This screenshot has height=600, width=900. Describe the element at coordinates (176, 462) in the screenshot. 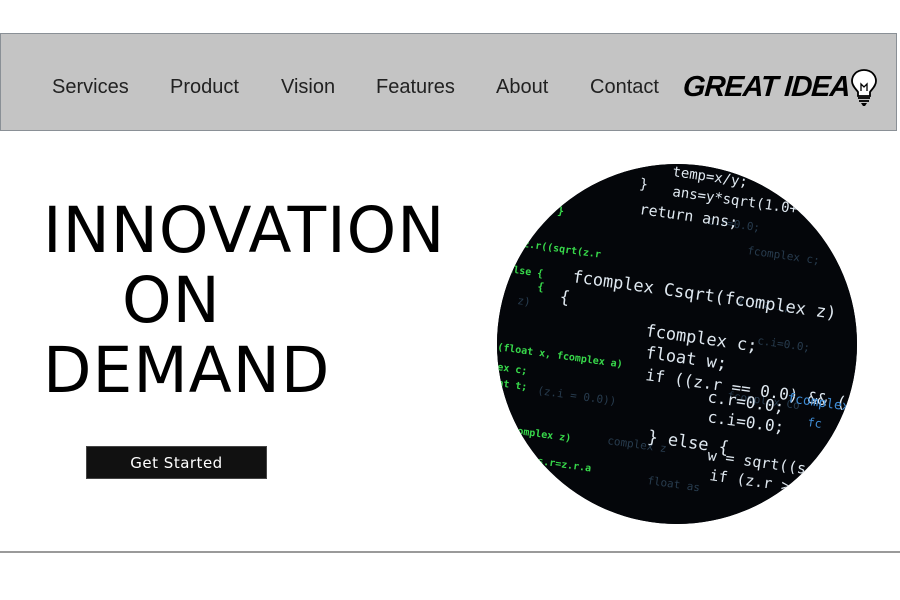

I see `get-started-button: Get Started` at that location.